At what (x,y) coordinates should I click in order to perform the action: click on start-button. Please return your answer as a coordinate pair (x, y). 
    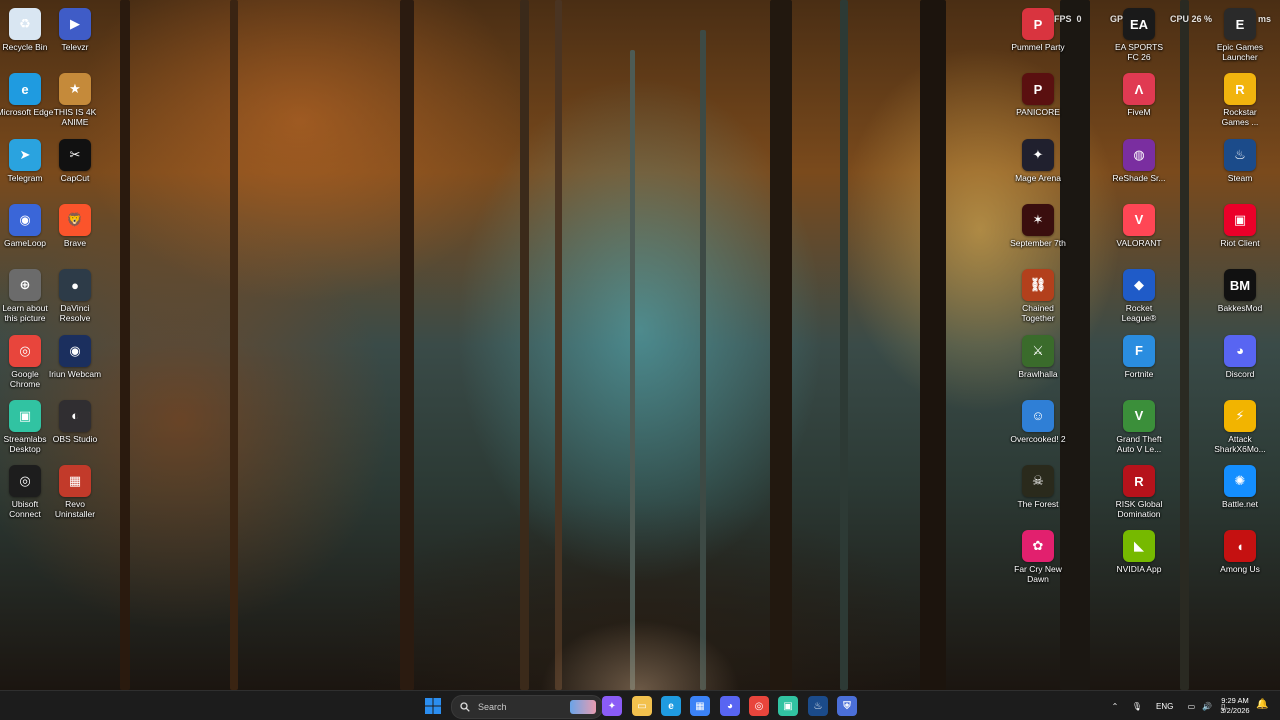
    Looking at the image, I should click on (433, 706).